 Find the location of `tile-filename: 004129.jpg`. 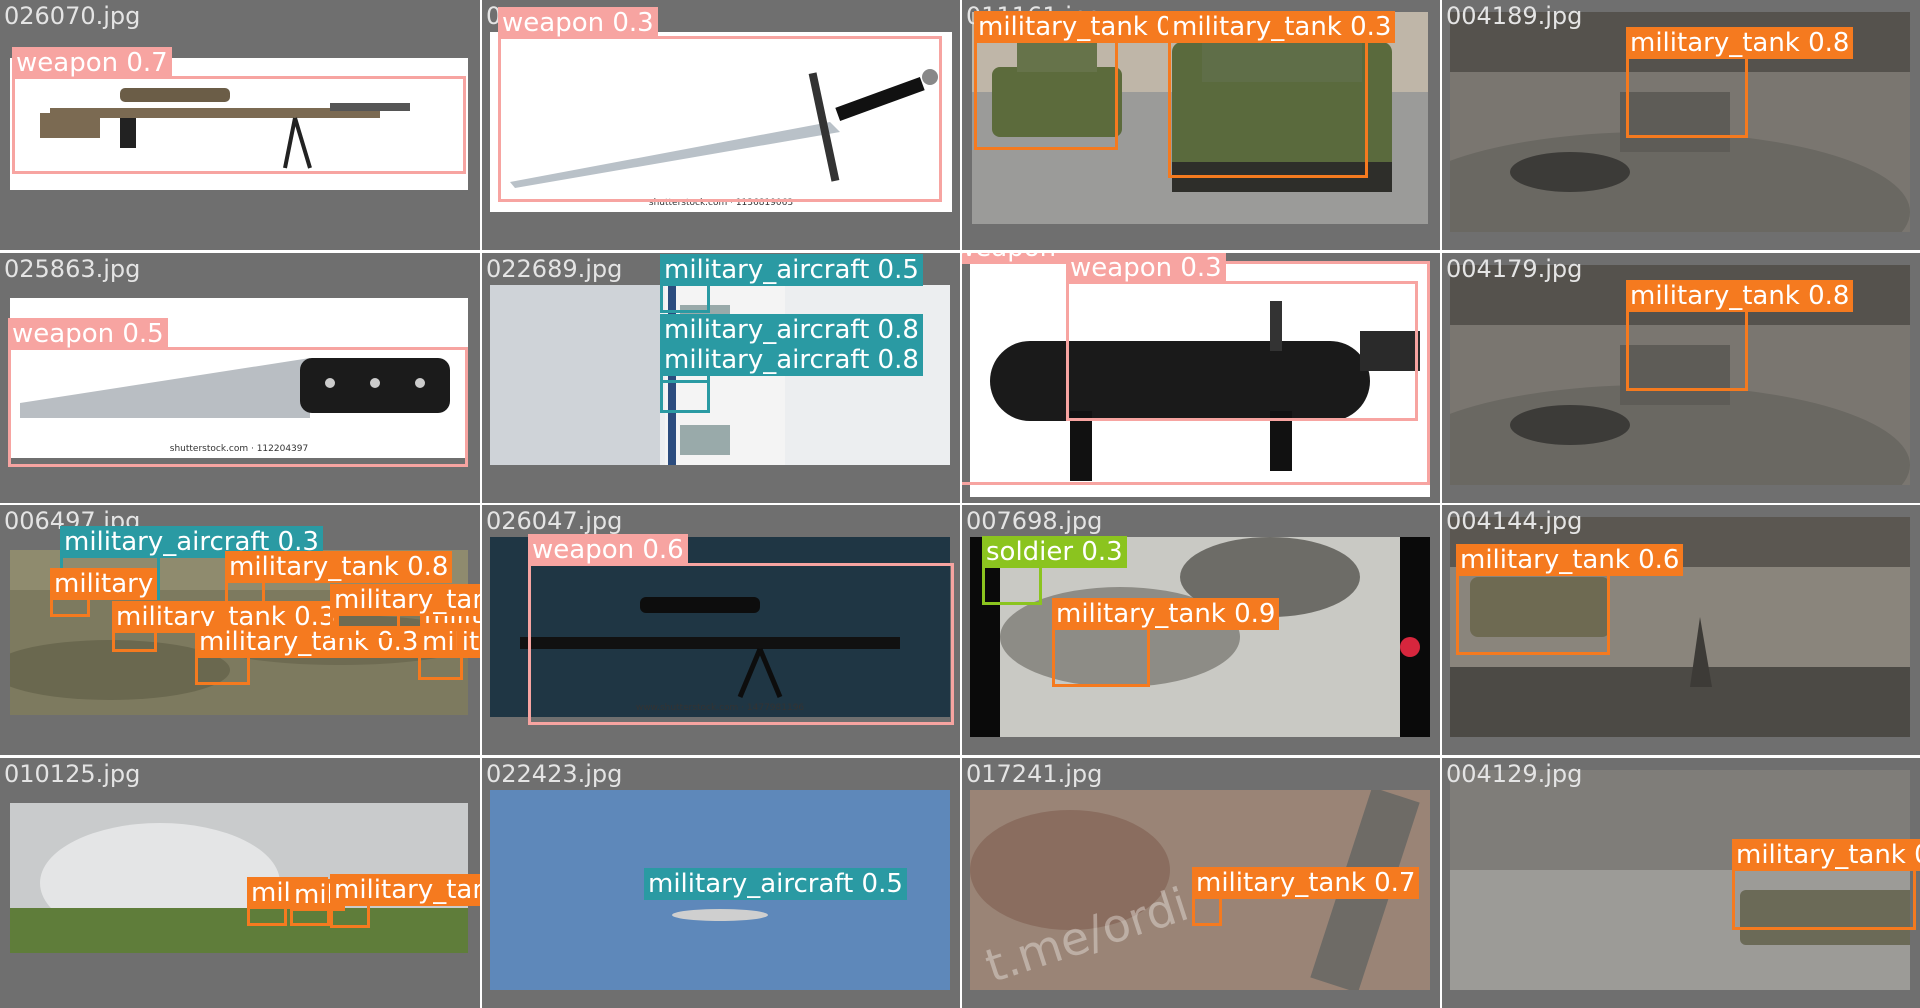

tile-filename: 004129.jpg is located at coordinates (1514, 774).